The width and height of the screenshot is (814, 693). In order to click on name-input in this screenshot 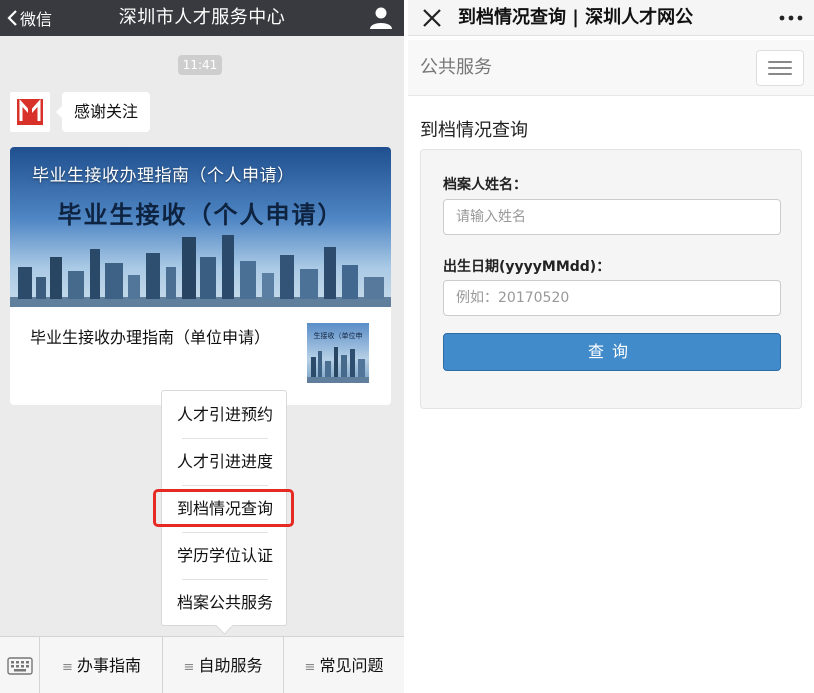, I will do `click(612, 217)`.